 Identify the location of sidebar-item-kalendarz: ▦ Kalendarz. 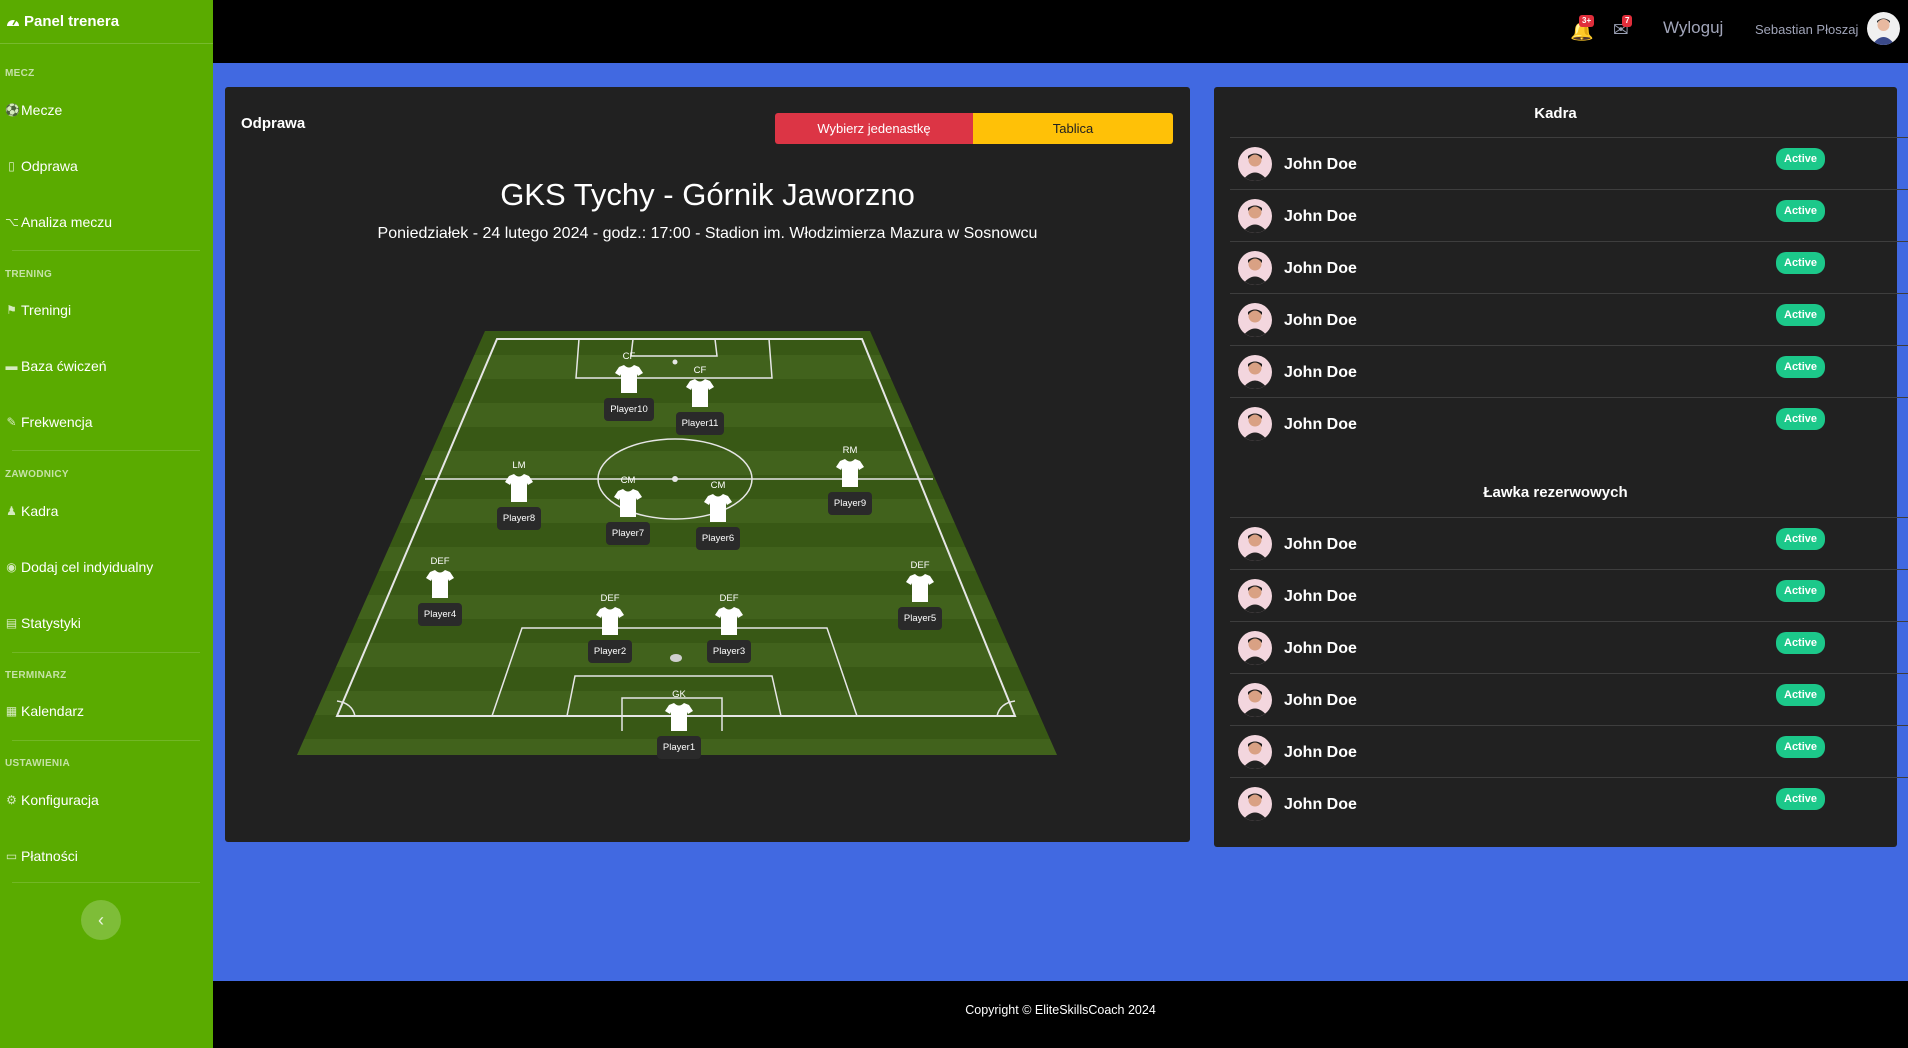
(44, 711).